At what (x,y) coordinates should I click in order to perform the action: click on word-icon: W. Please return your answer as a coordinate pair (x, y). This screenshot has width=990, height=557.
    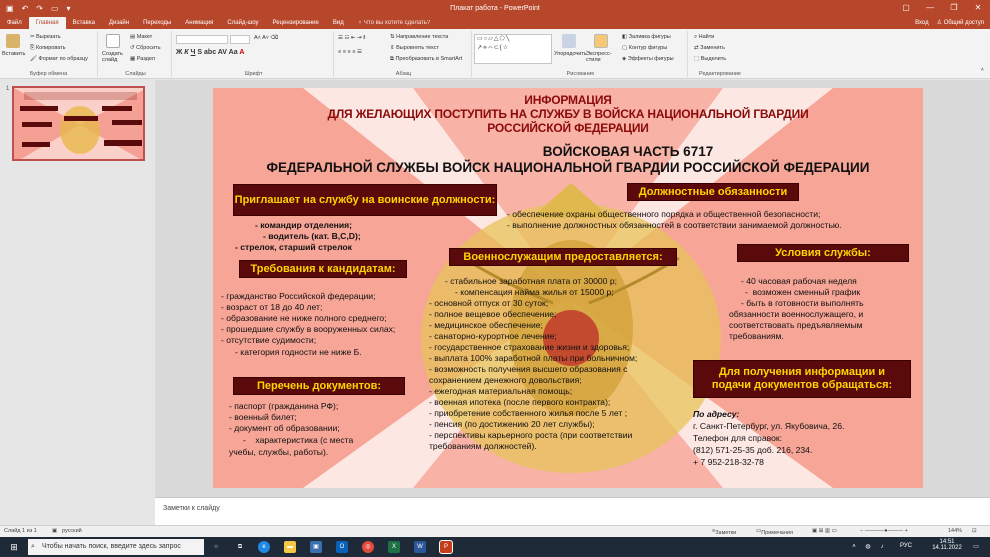
    Looking at the image, I should click on (420, 547).